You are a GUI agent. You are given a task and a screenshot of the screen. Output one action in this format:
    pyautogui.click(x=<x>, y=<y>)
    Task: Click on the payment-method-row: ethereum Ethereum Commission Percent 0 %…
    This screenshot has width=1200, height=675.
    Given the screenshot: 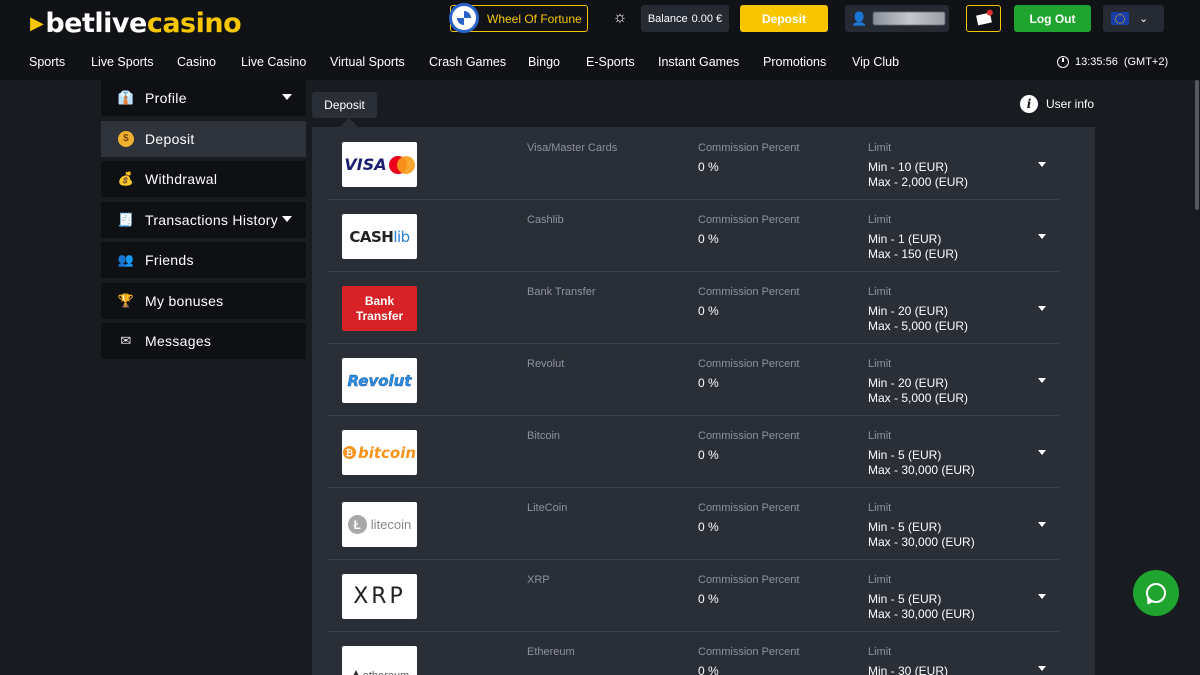 What is the action you would take?
    pyautogui.click(x=693, y=653)
    